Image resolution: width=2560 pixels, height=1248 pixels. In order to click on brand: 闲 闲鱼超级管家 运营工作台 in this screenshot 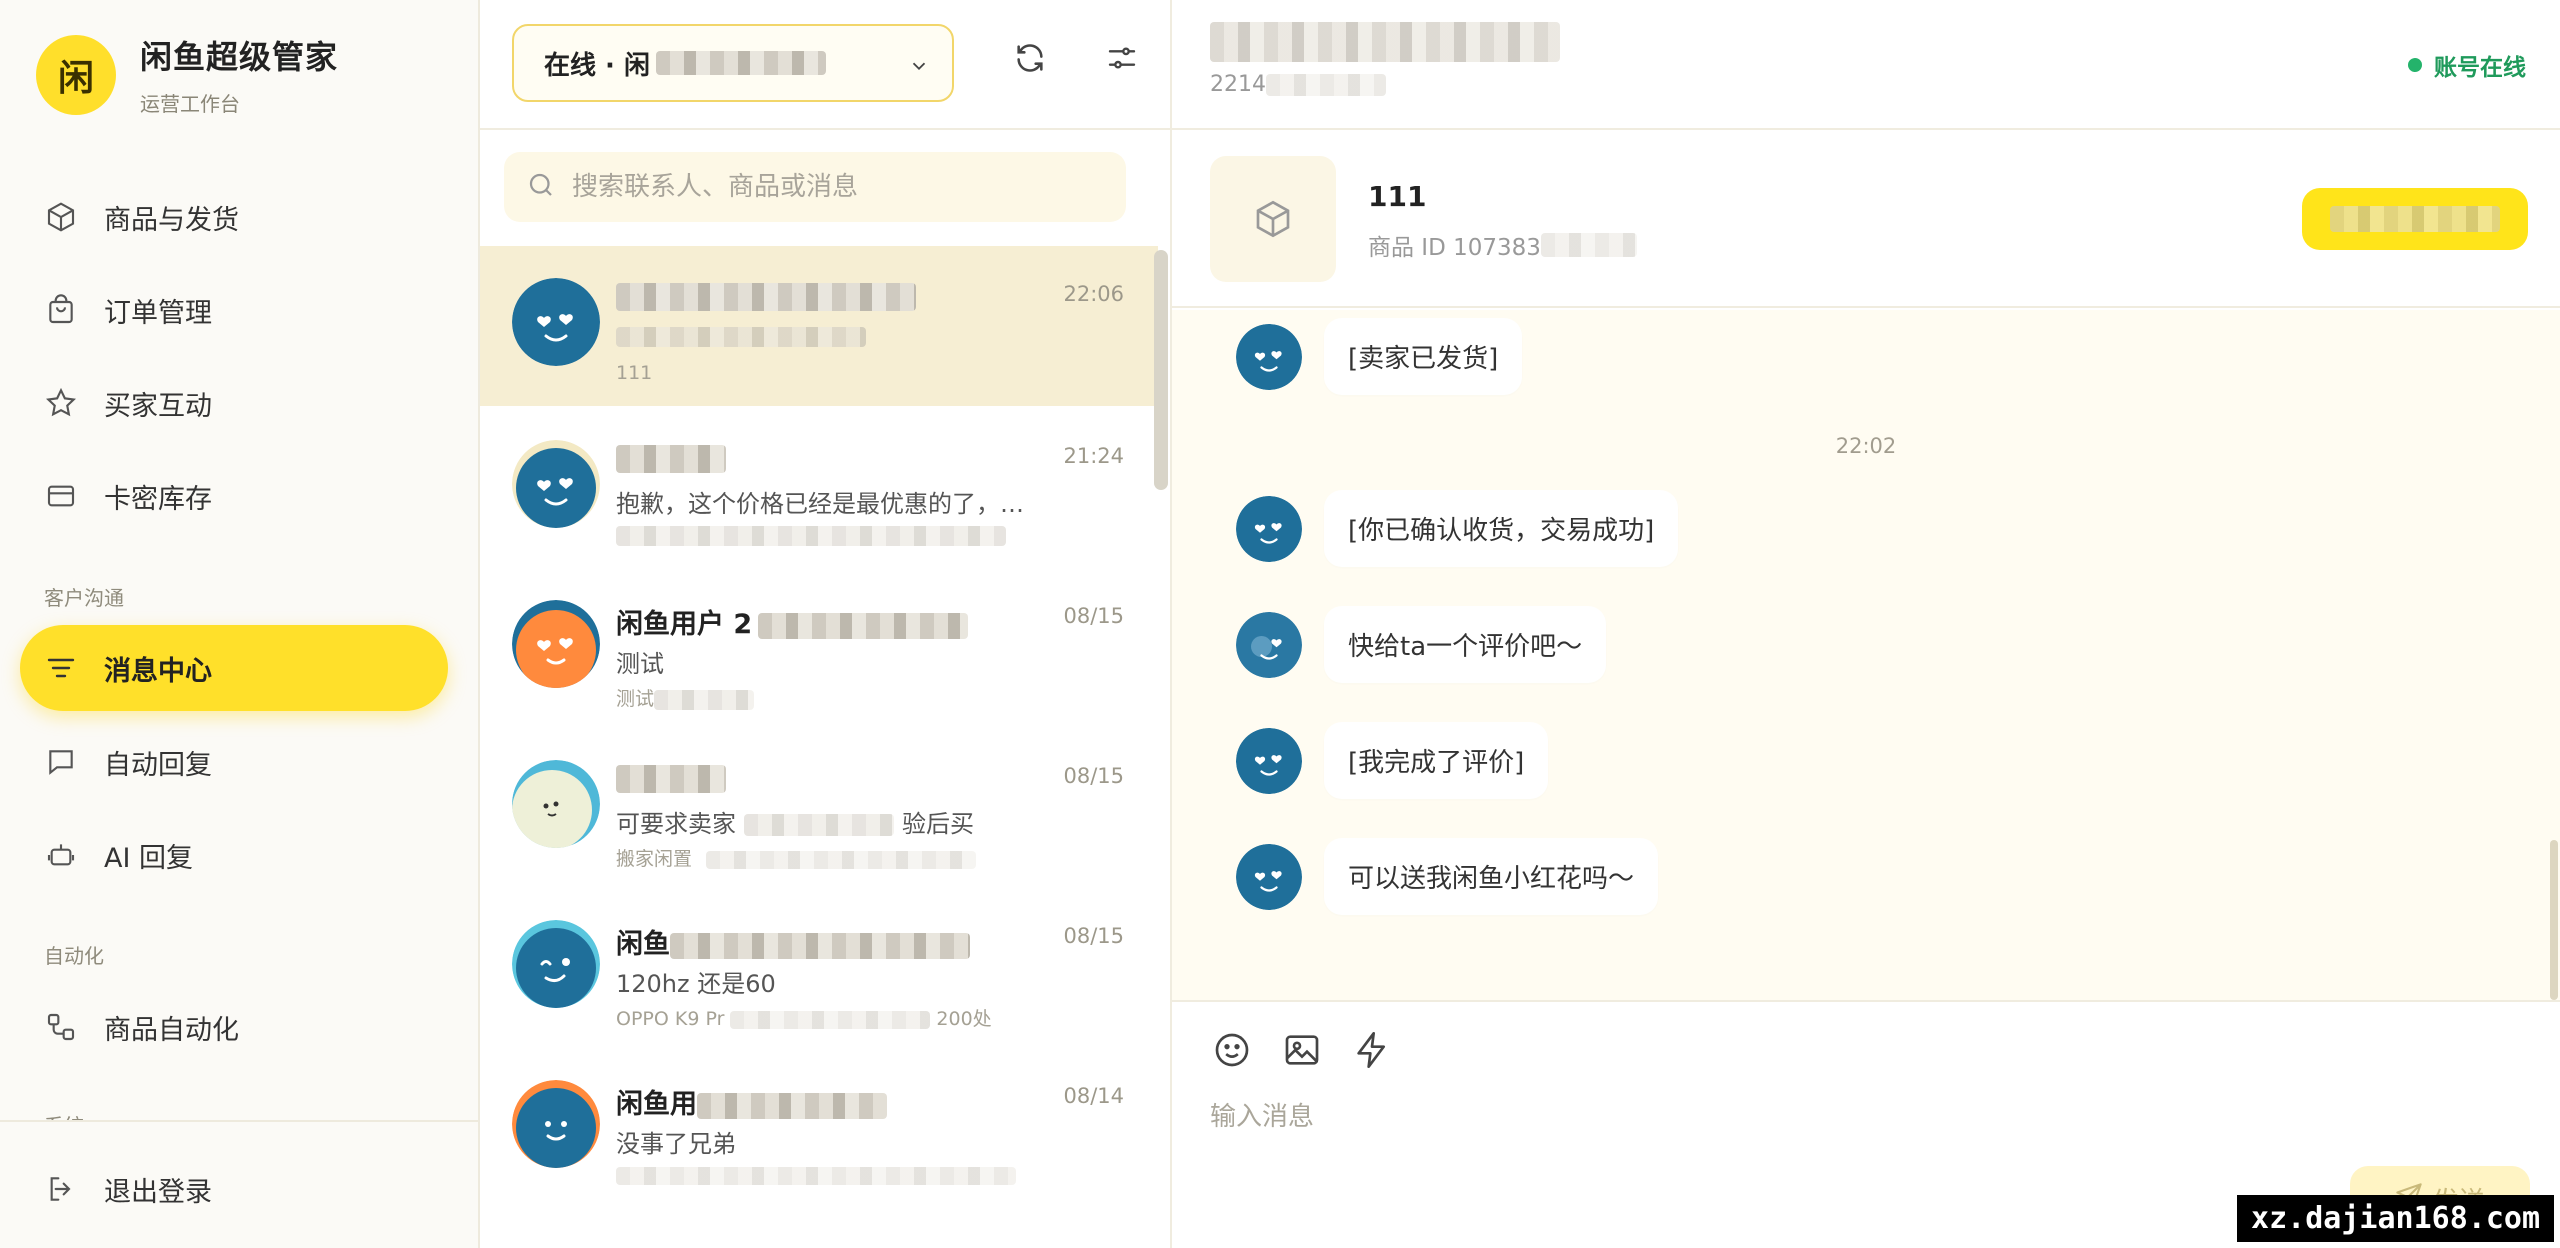, I will do `click(187, 74)`.